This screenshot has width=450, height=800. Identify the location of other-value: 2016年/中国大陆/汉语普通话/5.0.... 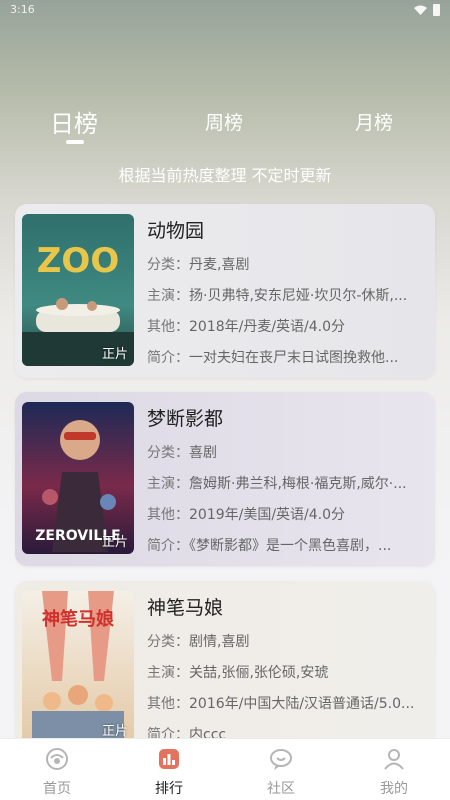
(302, 704).